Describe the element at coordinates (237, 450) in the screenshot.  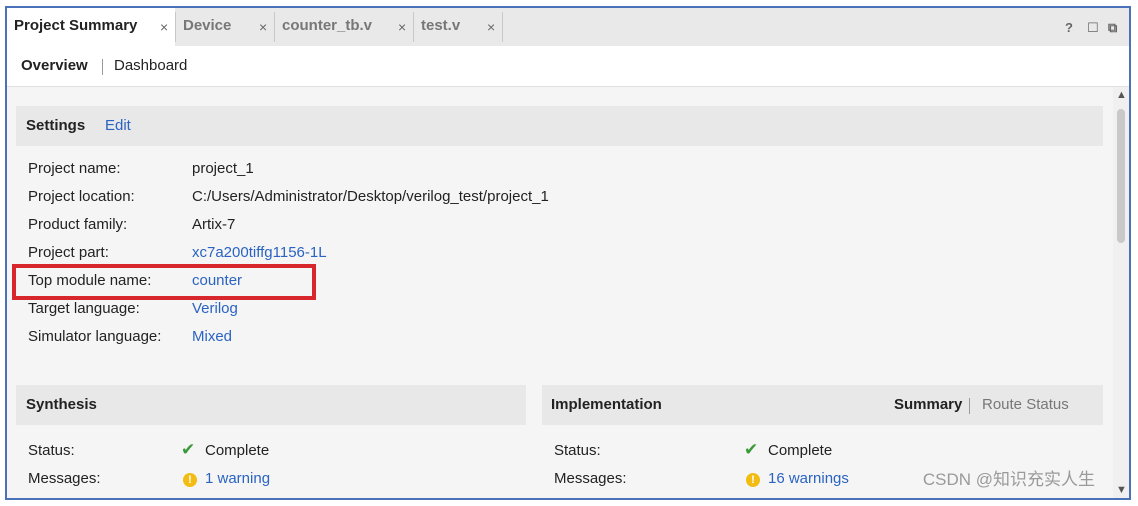
I see `synthesis-status-value: Complete` at that location.